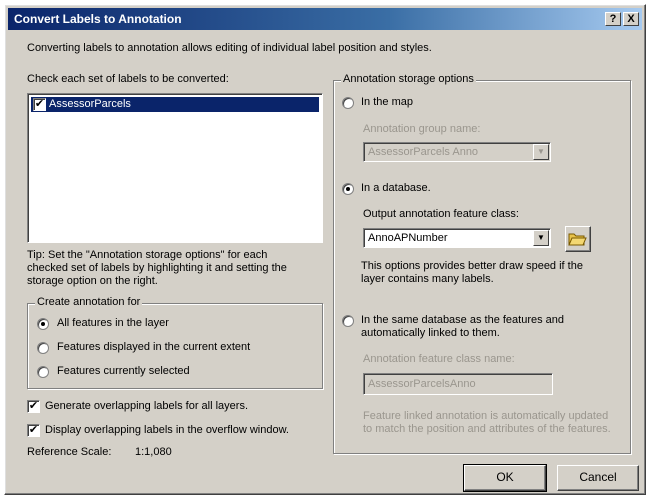 The width and height of the screenshot is (650, 499). Describe the element at coordinates (348, 189) in the screenshot. I see `radio-in-database` at that location.